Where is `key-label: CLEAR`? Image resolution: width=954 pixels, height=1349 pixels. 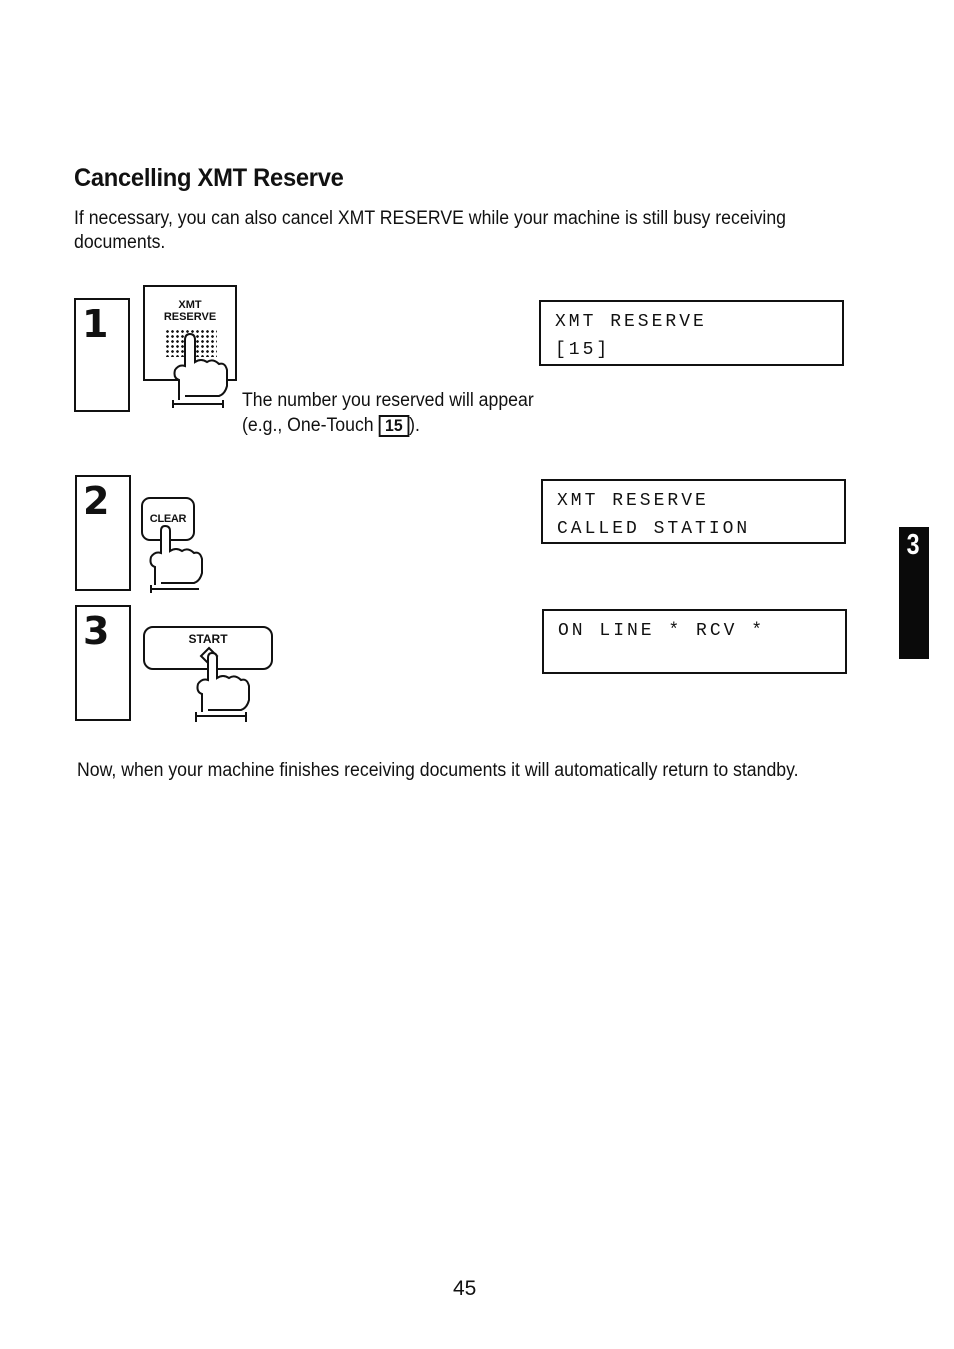 key-label: CLEAR is located at coordinates (168, 519).